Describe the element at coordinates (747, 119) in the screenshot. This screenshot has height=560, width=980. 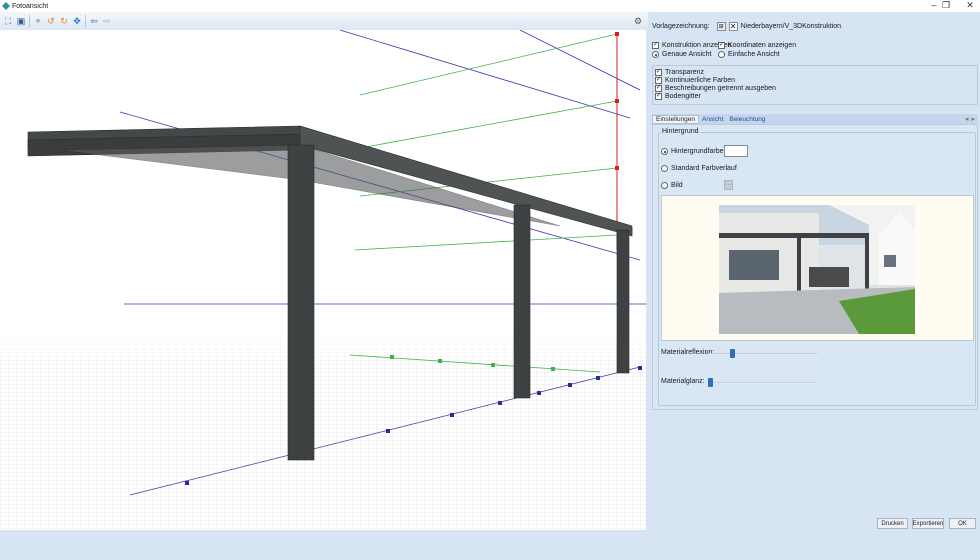
I see `tab-beleuchtung: Beleuchtung` at that location.